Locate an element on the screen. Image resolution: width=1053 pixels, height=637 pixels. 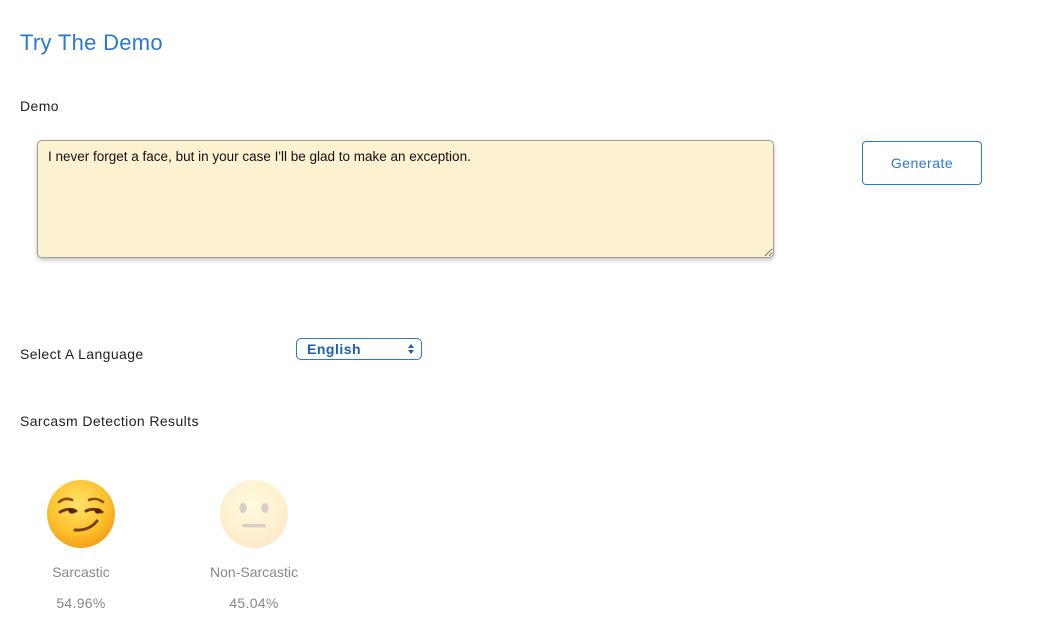
result-percent: 54.96% is located at coordinates (81, 603).